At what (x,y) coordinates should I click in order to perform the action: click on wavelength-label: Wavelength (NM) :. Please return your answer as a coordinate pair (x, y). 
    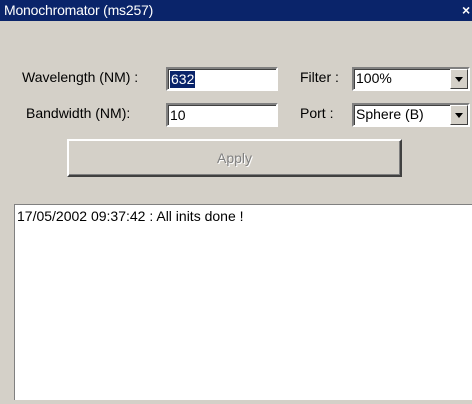
    Looking at the image, I should click on (80, 77).